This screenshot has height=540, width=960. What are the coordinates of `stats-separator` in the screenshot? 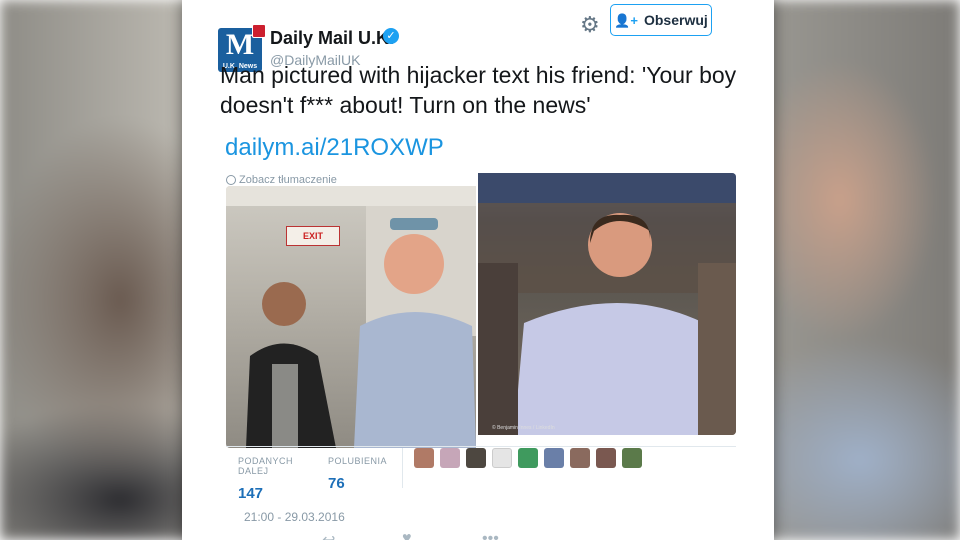 It's located at (402, 468).